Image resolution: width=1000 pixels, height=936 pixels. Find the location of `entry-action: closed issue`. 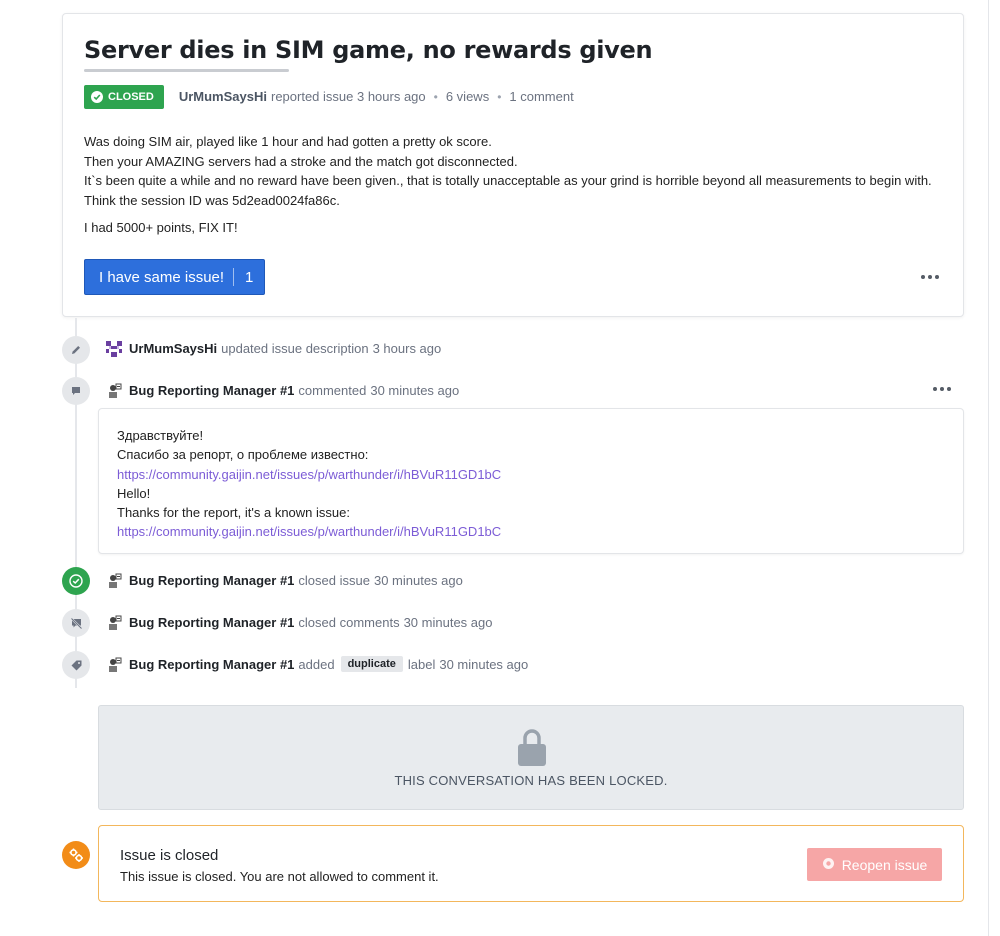

entry-action: closed issue is located at coordinates (334, 580).